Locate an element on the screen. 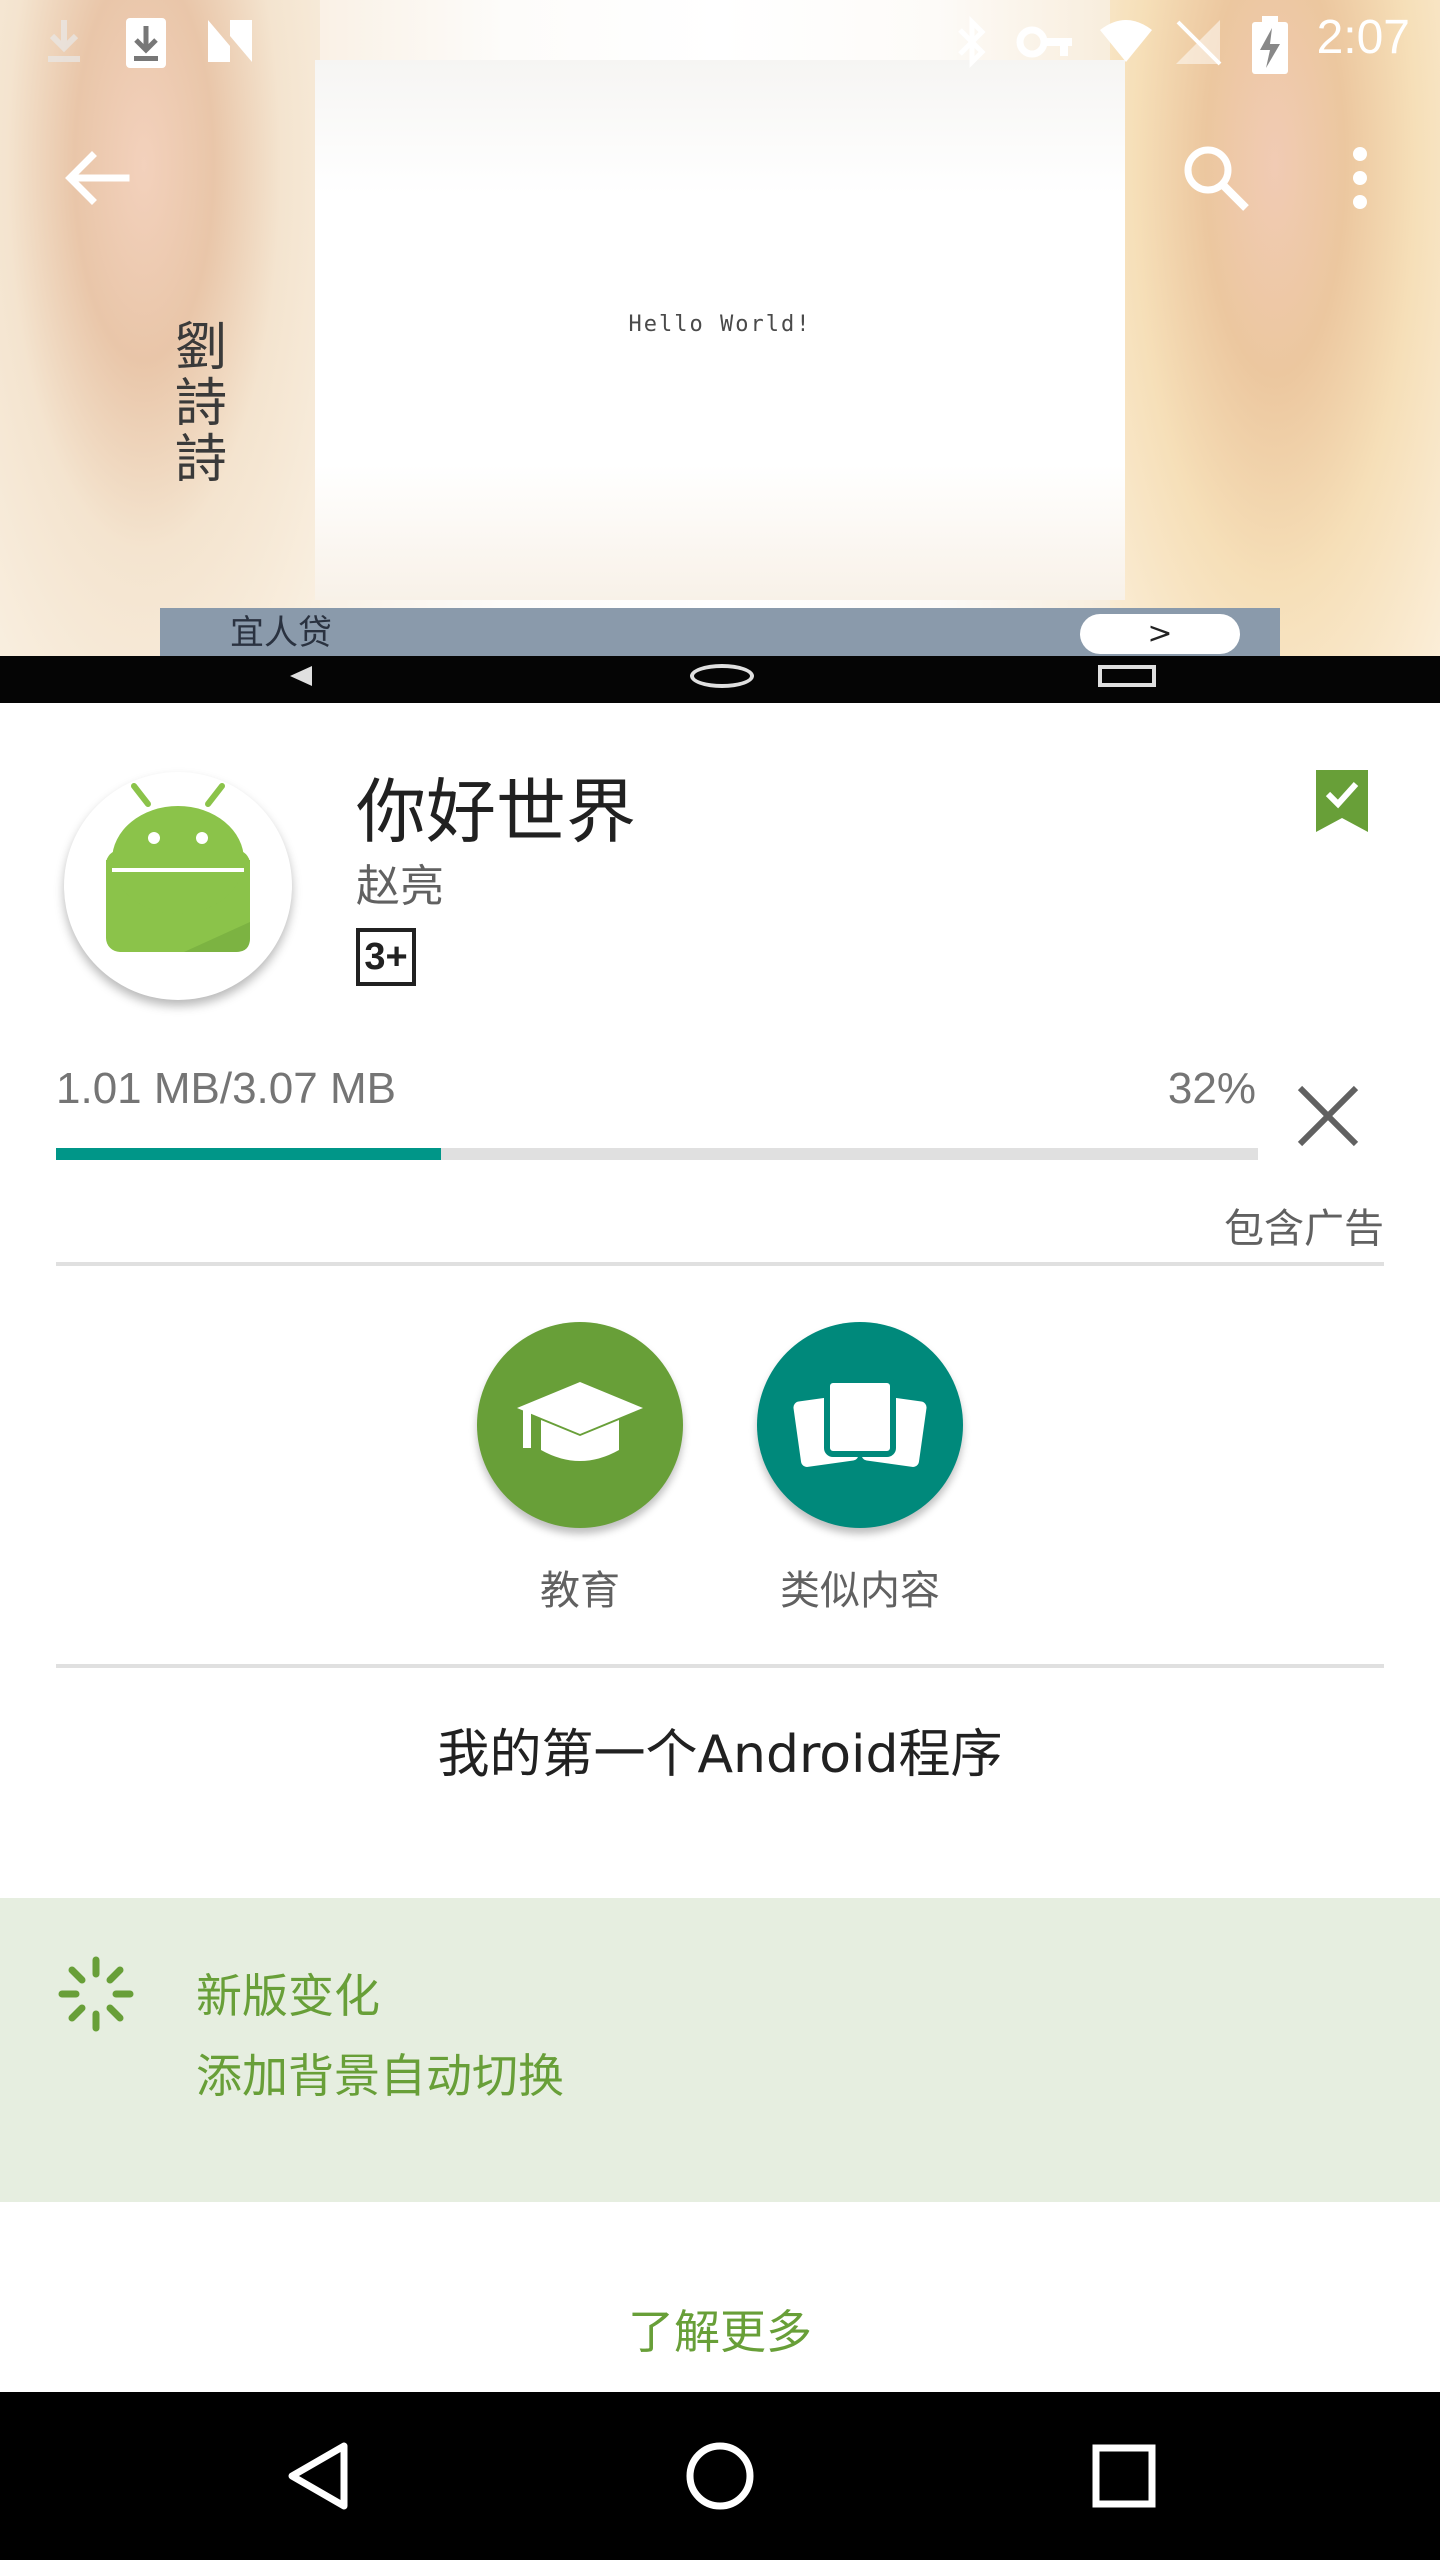  download-percent-text: 32% is located at coordinates (1211, 1088).